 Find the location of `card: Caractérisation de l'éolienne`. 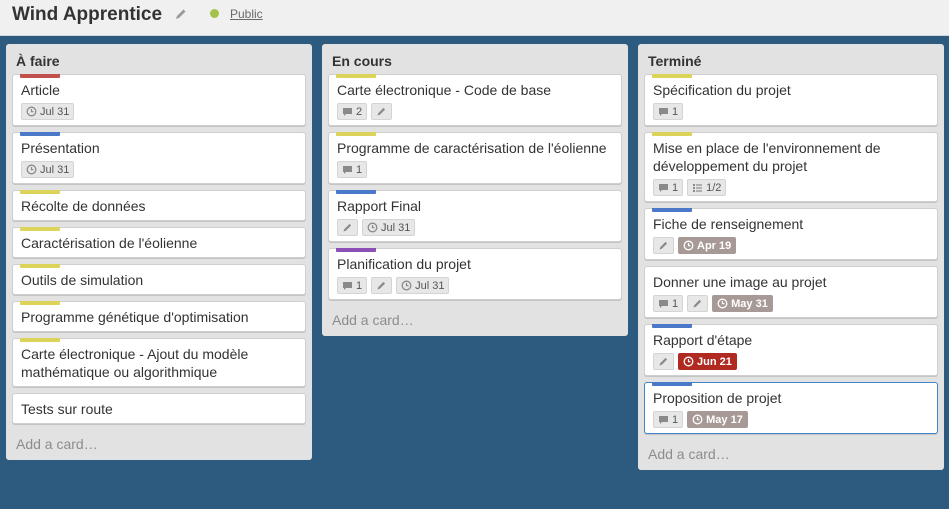

card: Caractérisation de l'éolienne is located at coordinates (159, 242).